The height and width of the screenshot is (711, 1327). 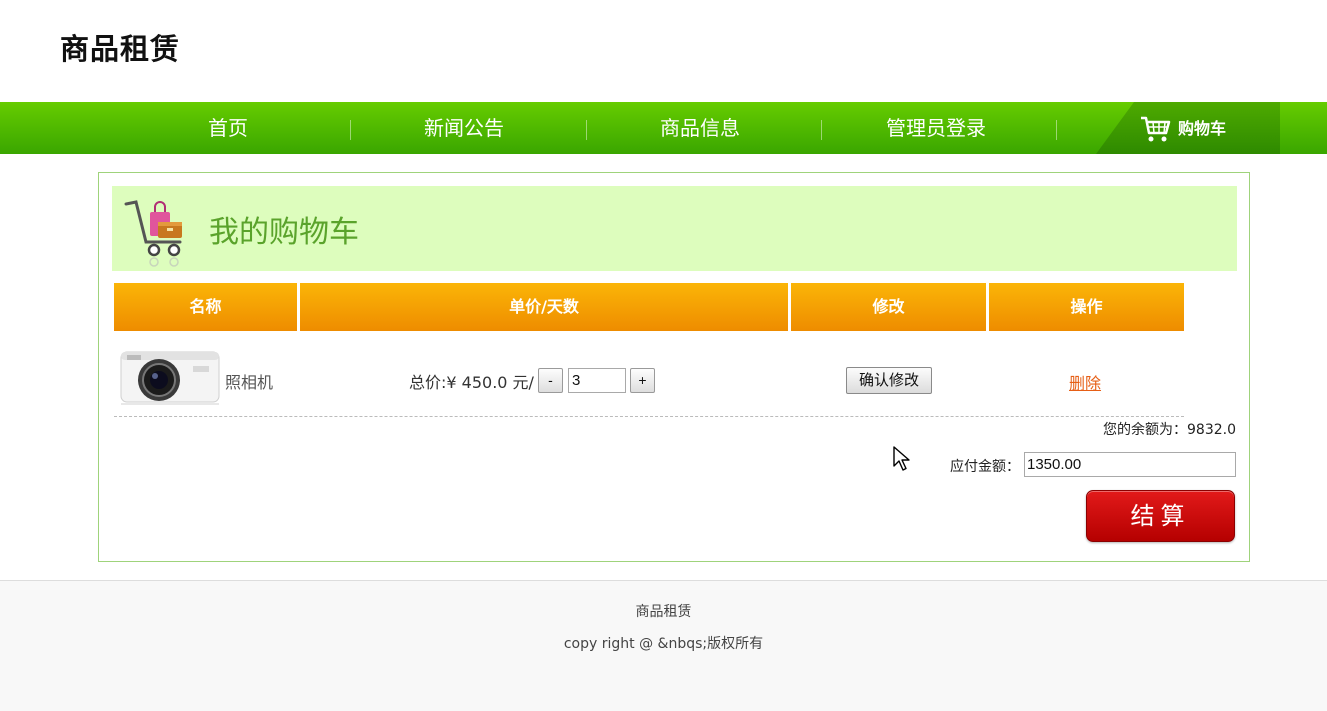 I want to click on shopping-cart-icon, so click(x=1156, y=129).